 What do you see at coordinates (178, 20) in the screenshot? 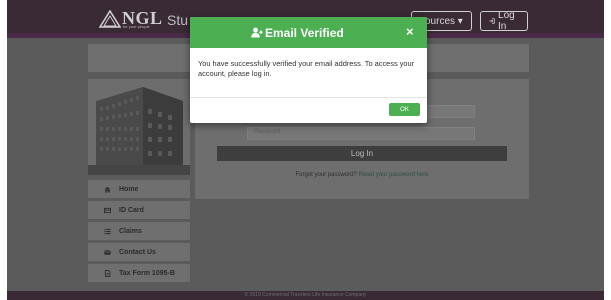
I see `brand-title: Stu` at bounding box center [178, 20].